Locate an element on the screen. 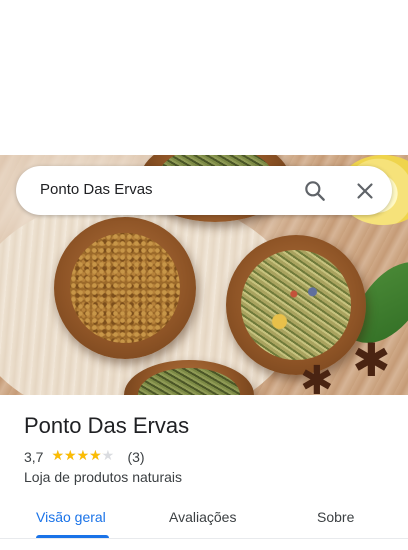  bowl-buckwheat is located at coordinates (125, 288).